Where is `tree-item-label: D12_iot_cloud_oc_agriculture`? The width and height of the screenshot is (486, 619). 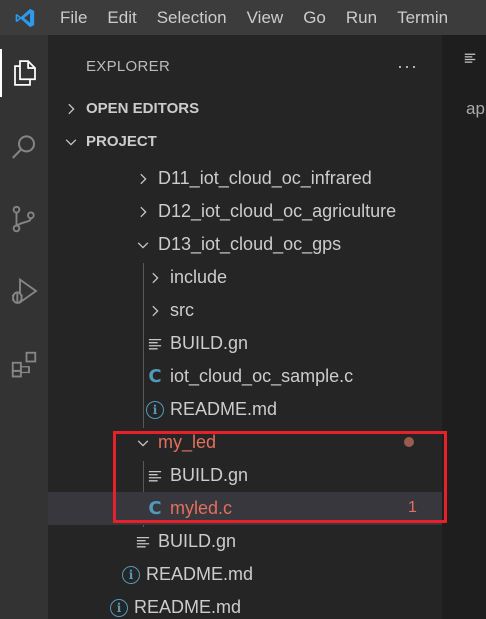 tree-item-label: D12_iot_cloud_oc_agriculture is located at coordinates (277, 211).